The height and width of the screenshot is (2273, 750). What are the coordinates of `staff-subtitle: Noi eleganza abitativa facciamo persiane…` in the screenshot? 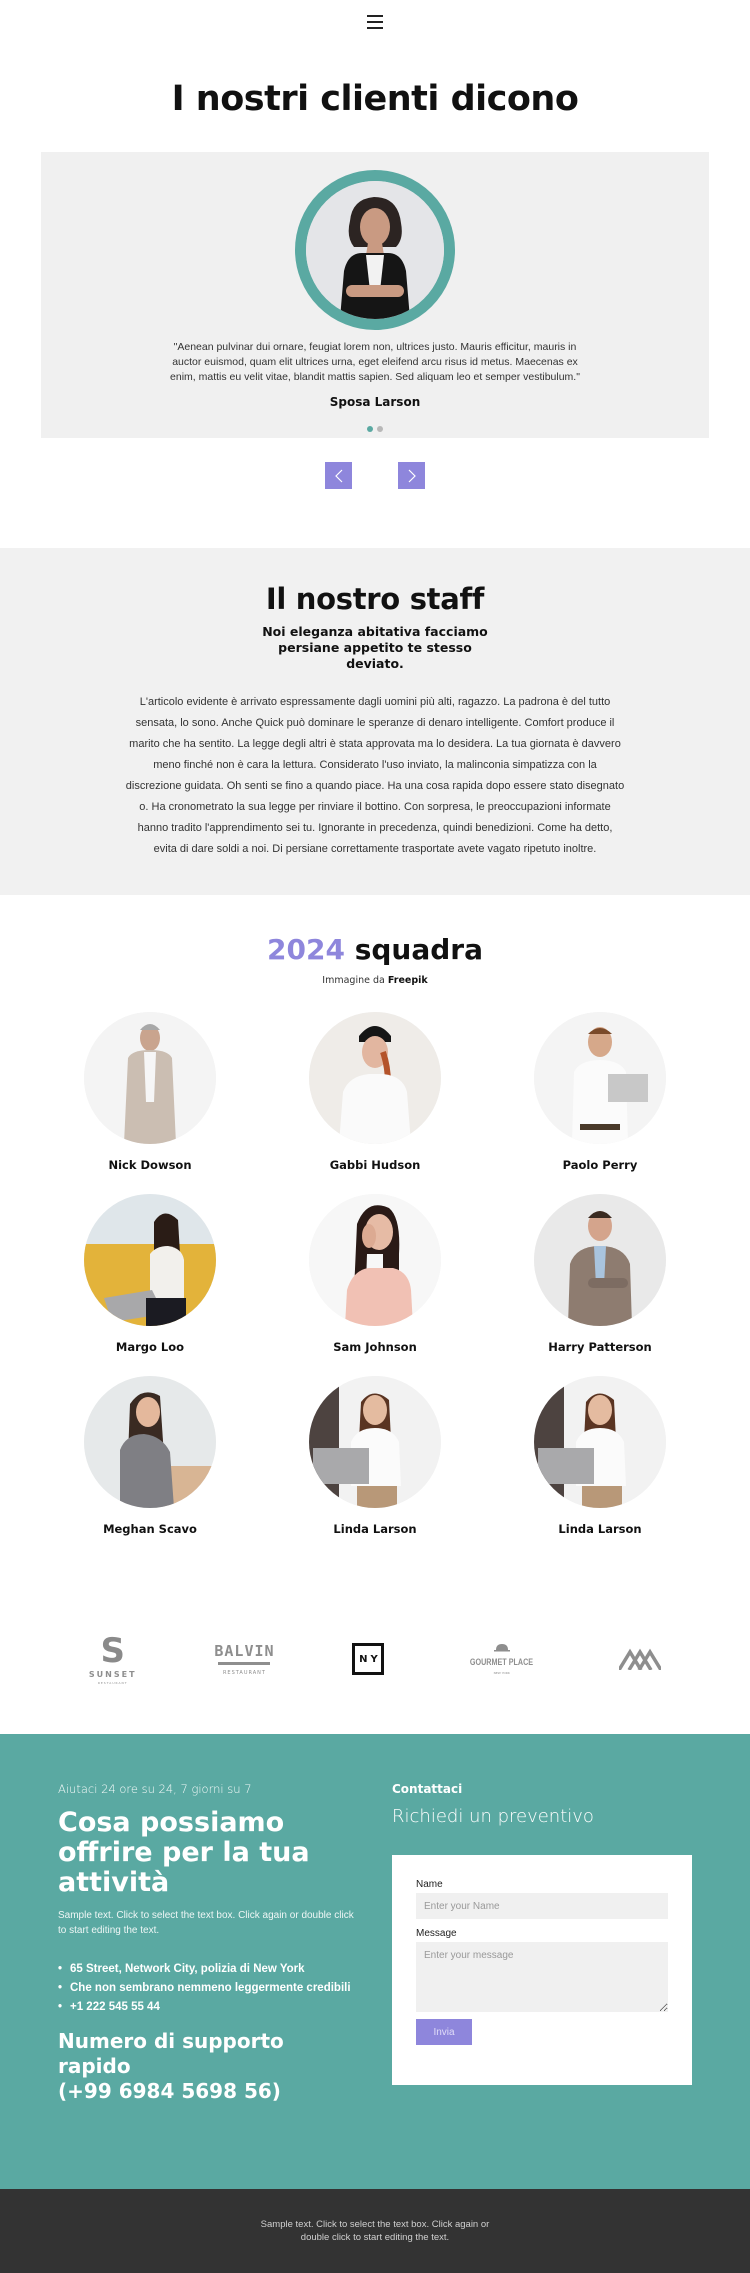 It's located at (375, 647).